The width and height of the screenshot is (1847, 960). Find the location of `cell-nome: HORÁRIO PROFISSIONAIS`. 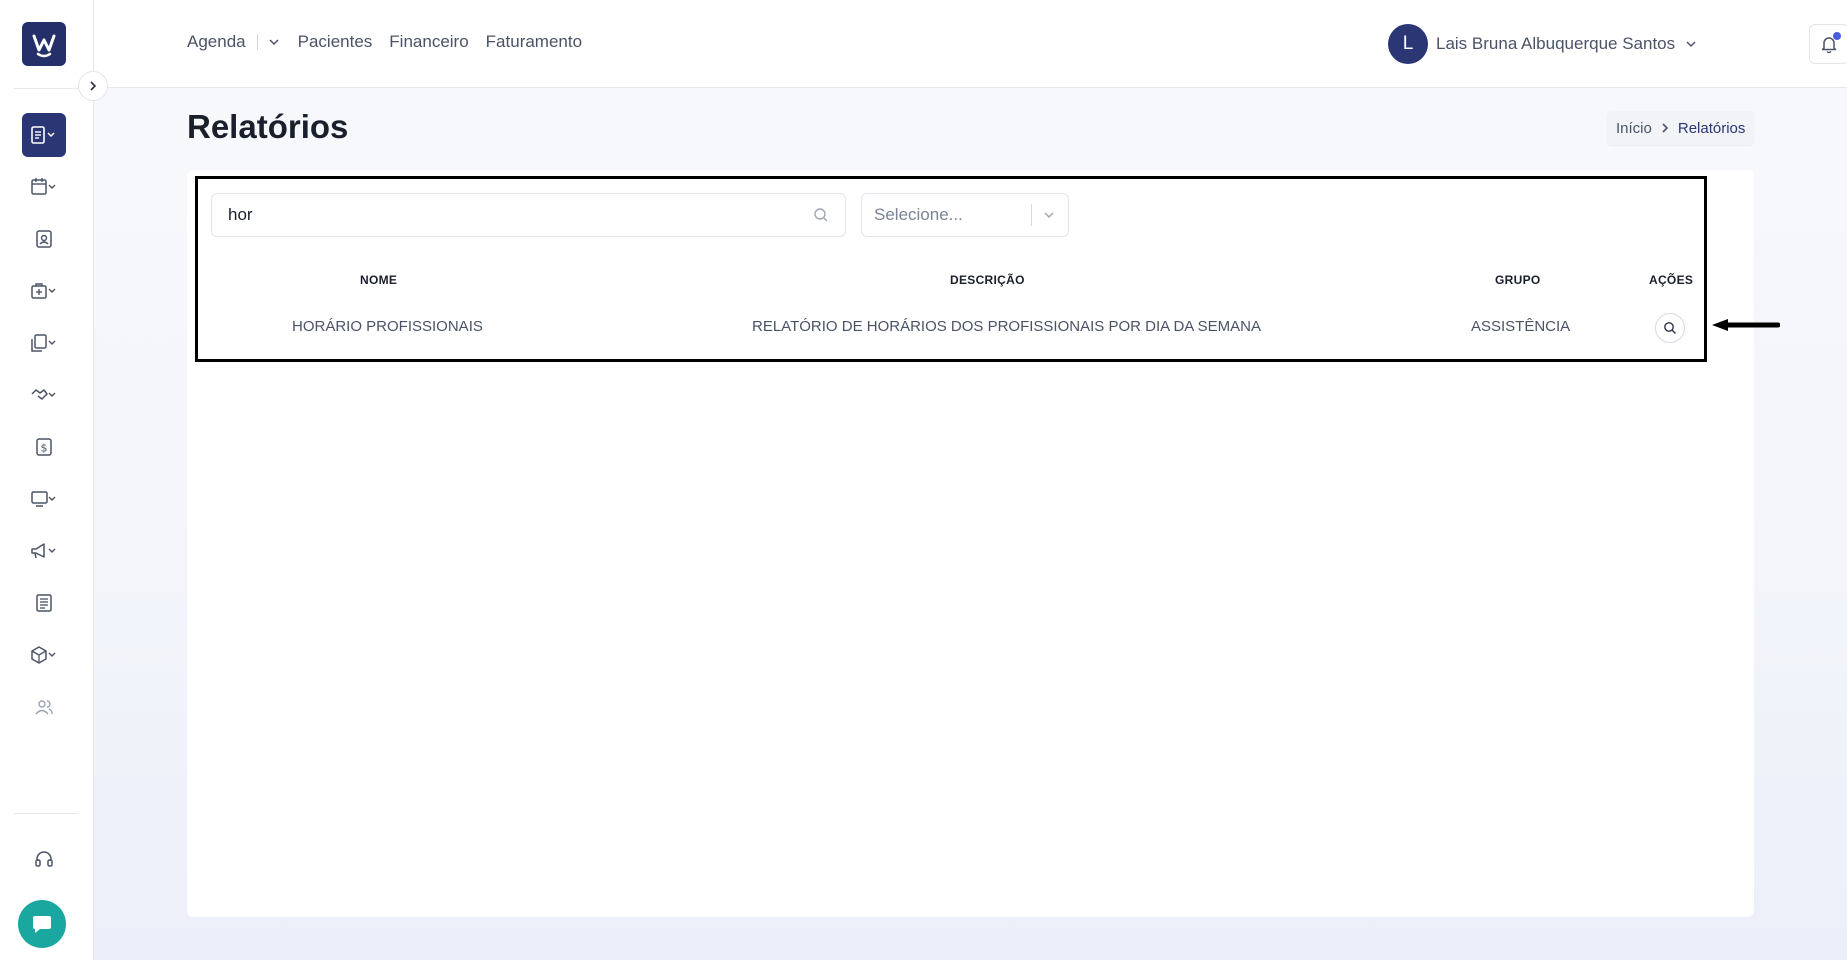

cell-nome: HORÁRIO PROFISSIONAIS is located at coordinates (387, 326).